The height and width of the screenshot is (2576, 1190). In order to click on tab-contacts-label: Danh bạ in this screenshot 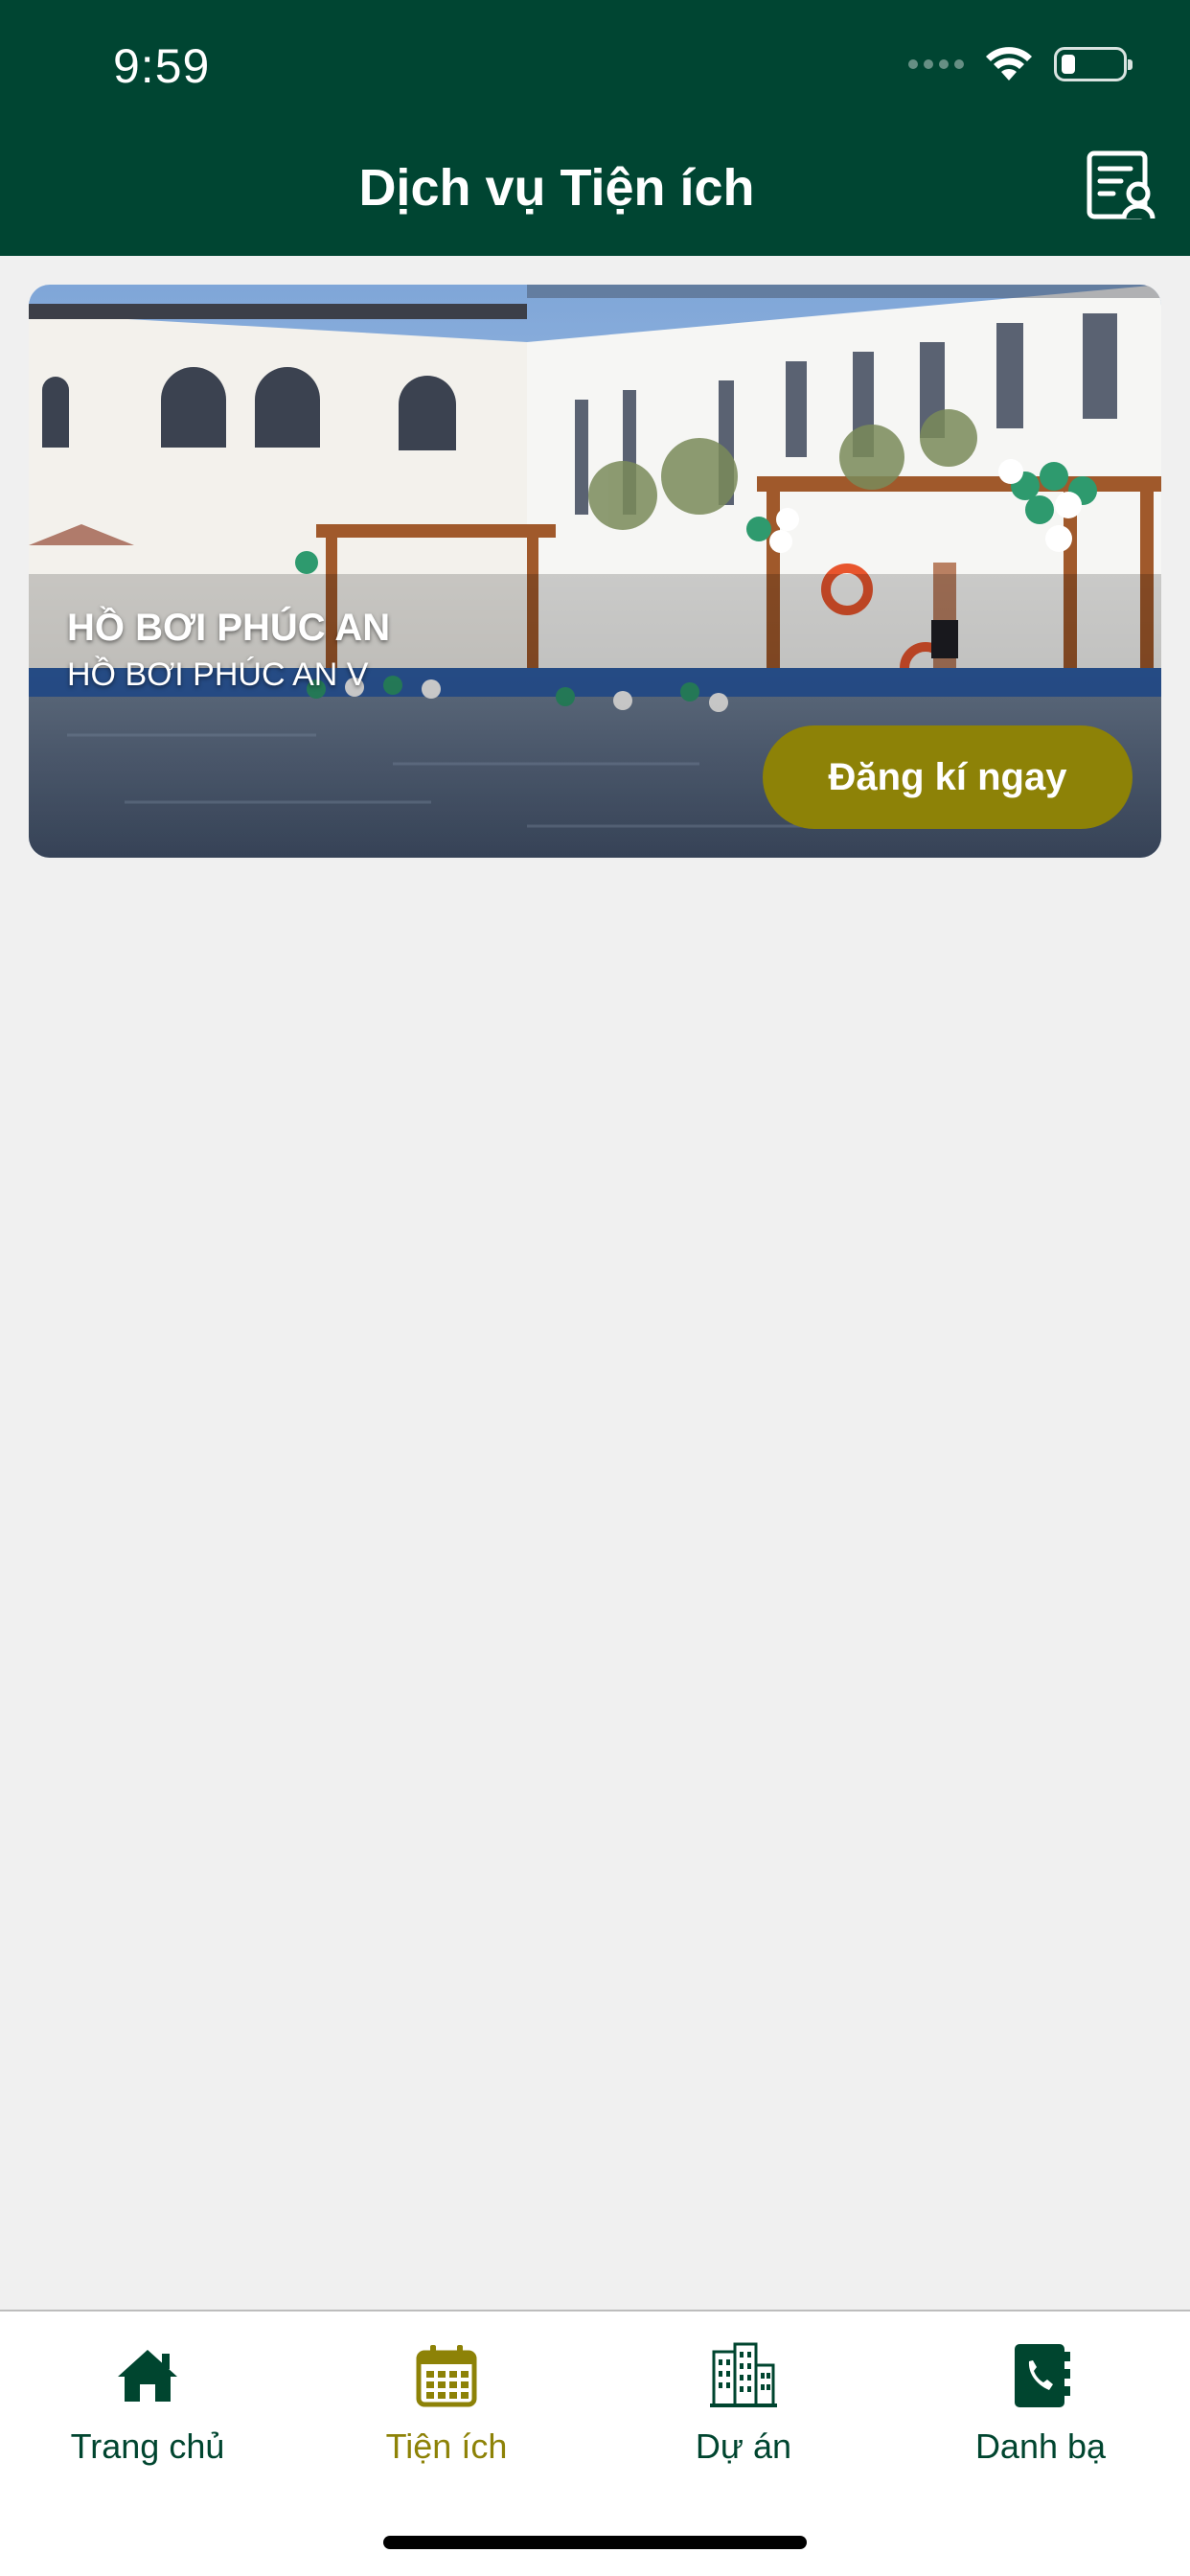, I will do `click(1040, 2446)`.